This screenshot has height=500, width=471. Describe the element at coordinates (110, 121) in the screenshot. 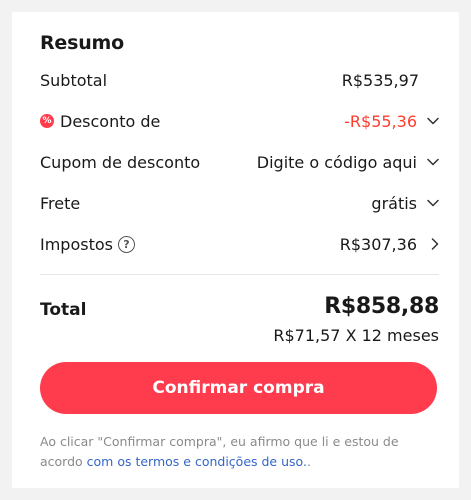

I see `discount-label: Desconto de` at that location.